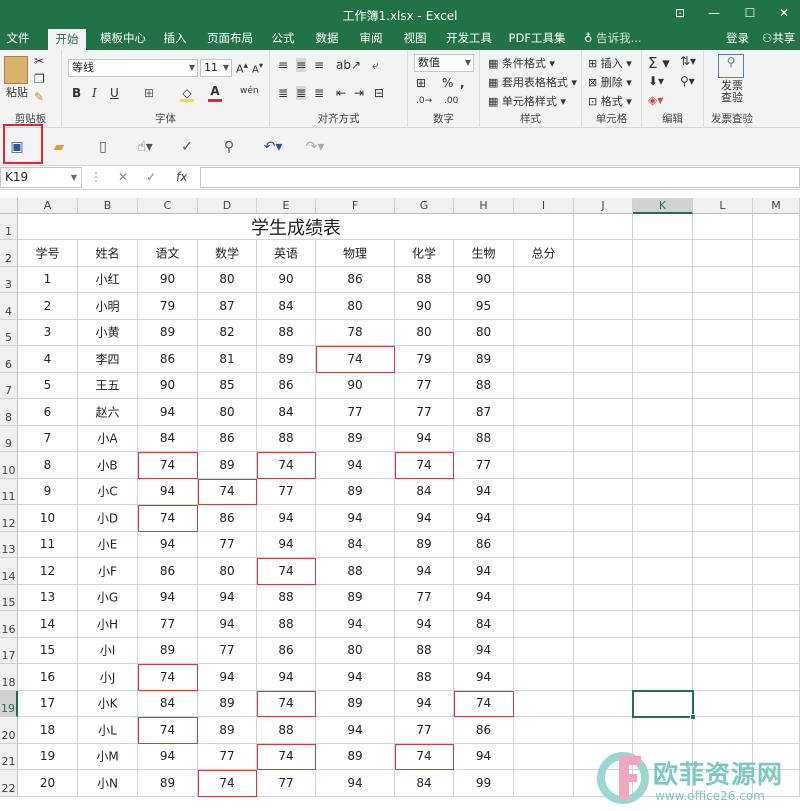 This screenshot has width=800, height=811. I want to click on cell-I10, so click(544, 465).